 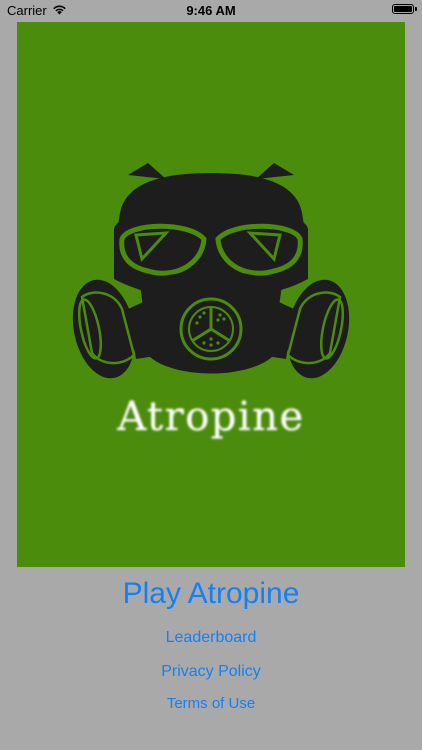 I want to click on battery-icon, so click(x=404, y=9).